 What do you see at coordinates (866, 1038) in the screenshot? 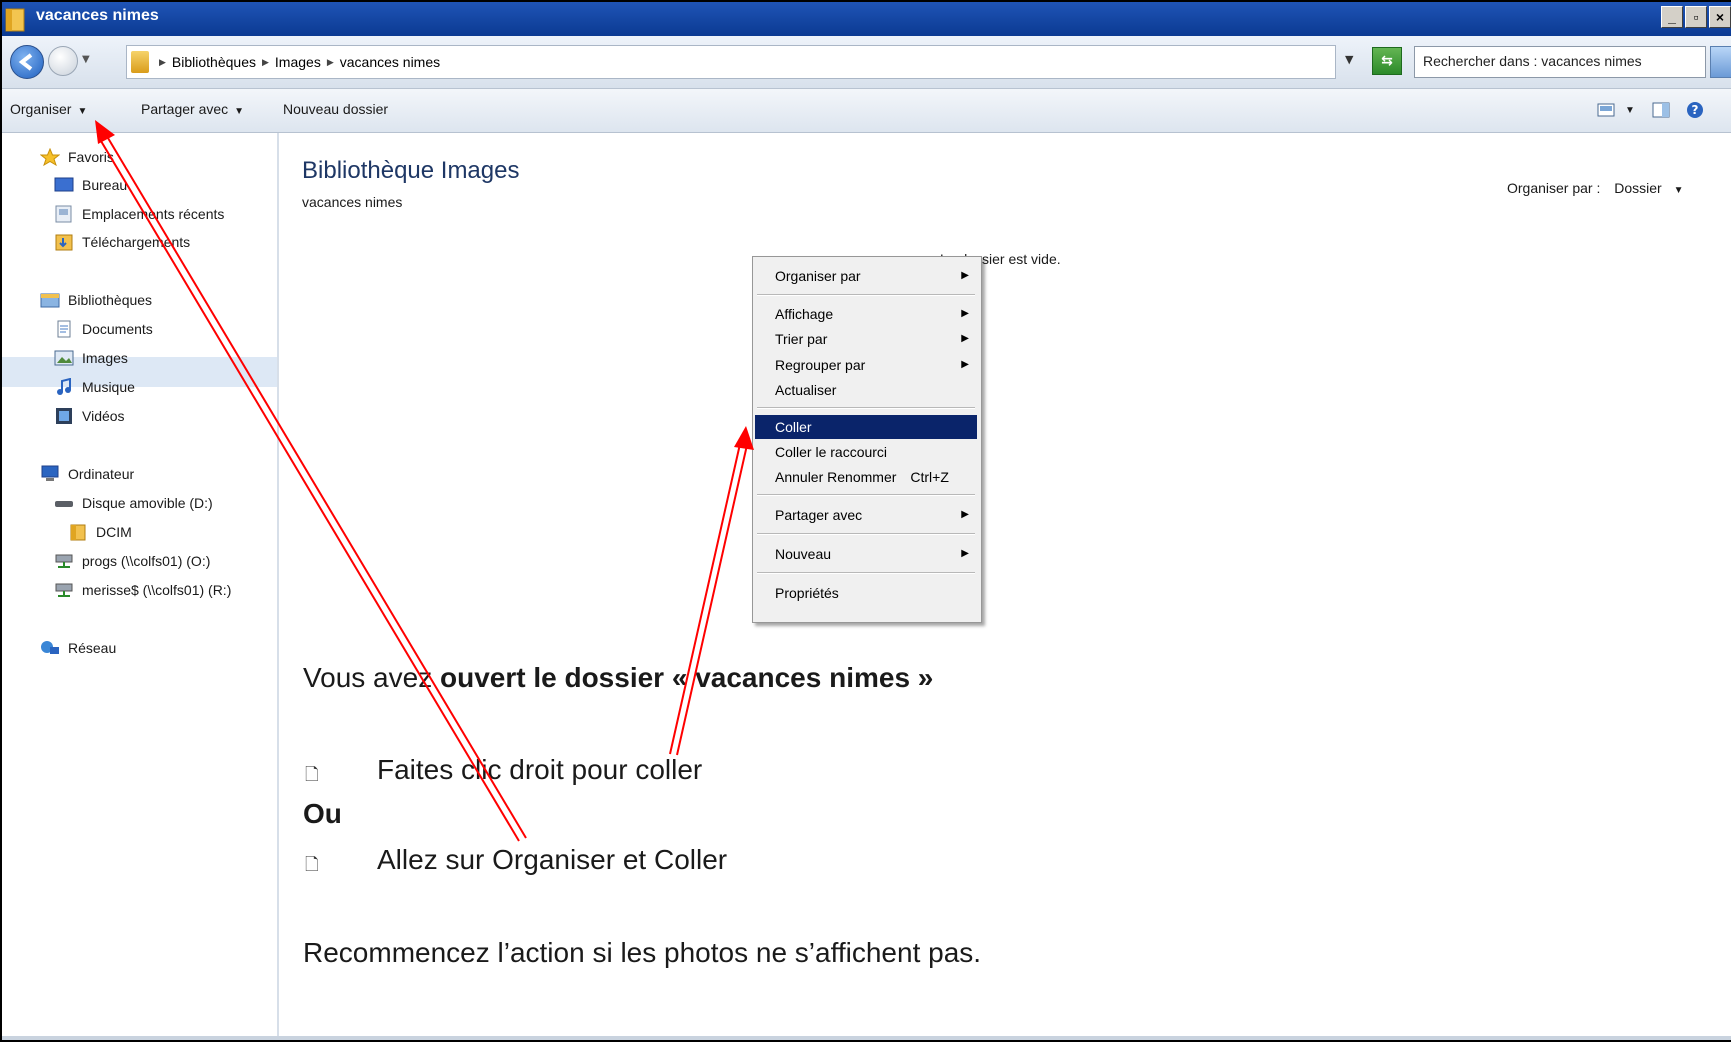
I see `status-bar` at bounding box center [866, 1038].